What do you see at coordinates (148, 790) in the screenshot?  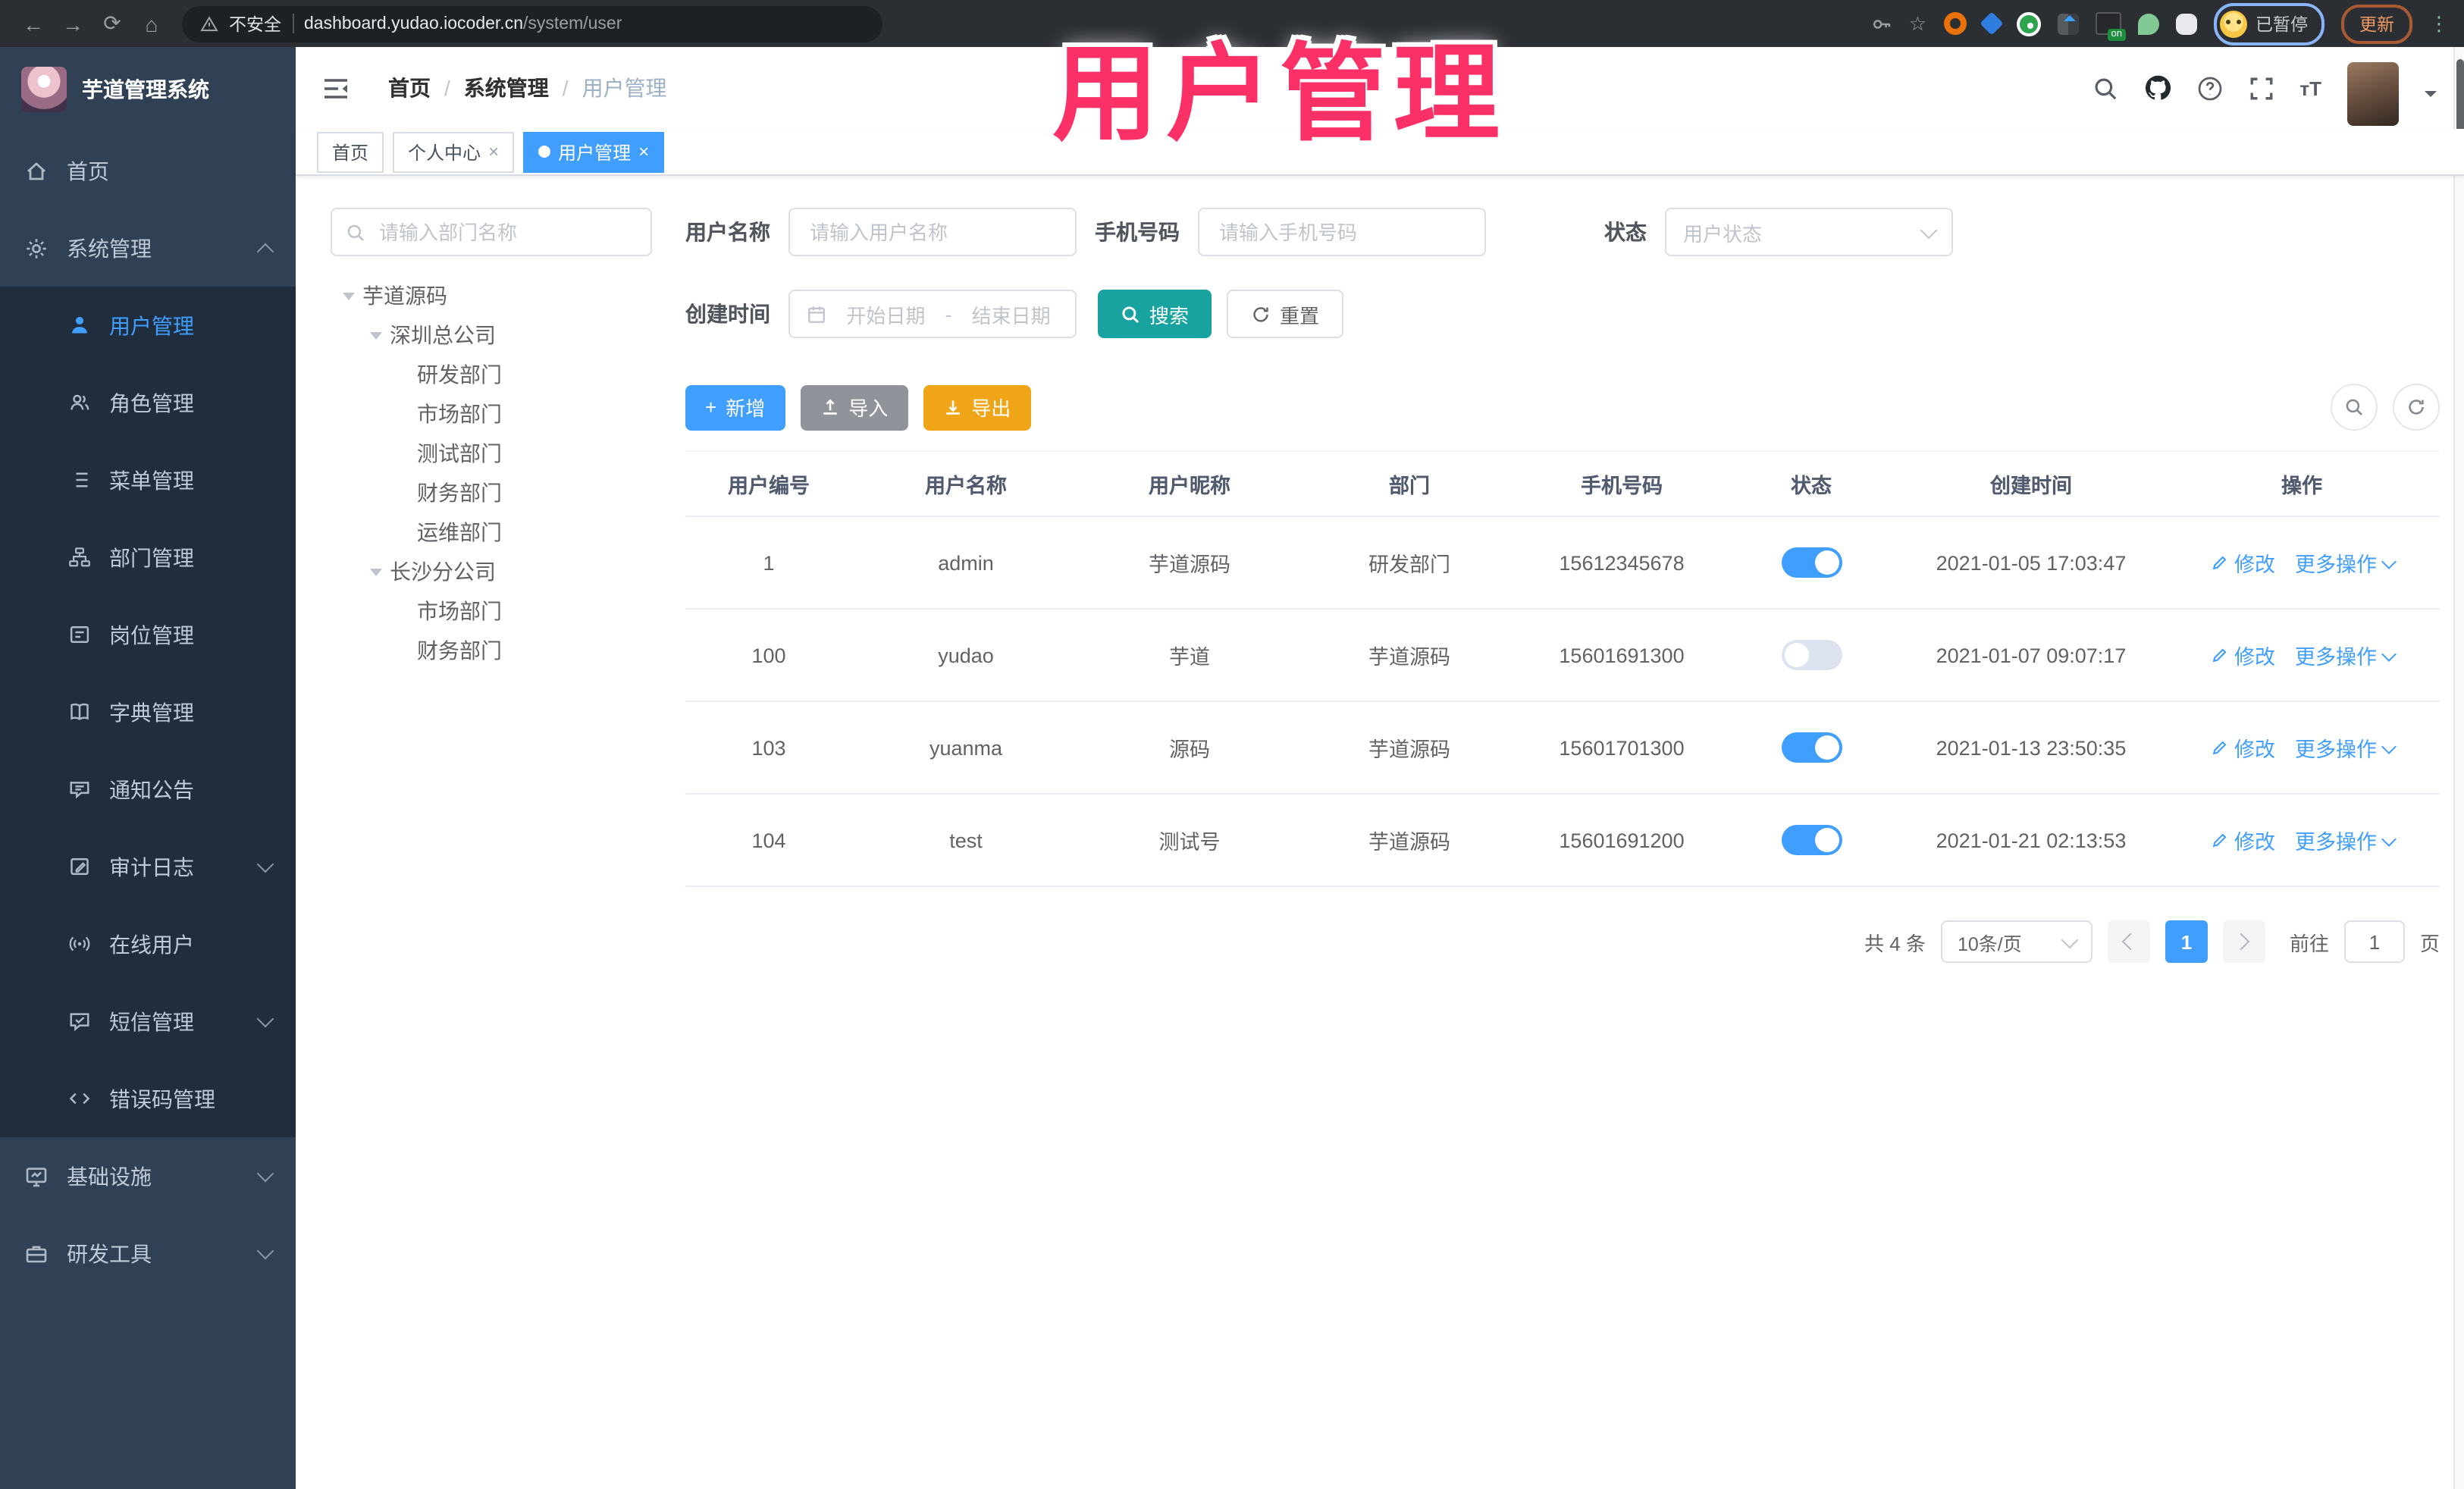 I see `sidebar-item-notice: 通知公告` at bounding box center [148, 790].